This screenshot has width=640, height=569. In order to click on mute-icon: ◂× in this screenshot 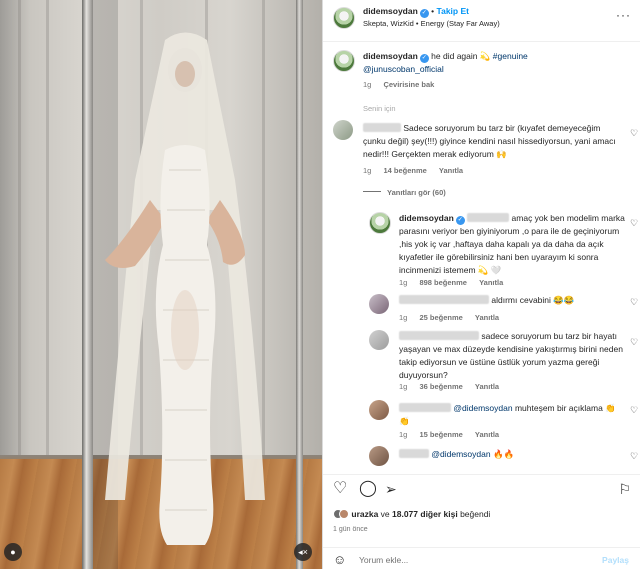, I will do `click(303, 552)`.